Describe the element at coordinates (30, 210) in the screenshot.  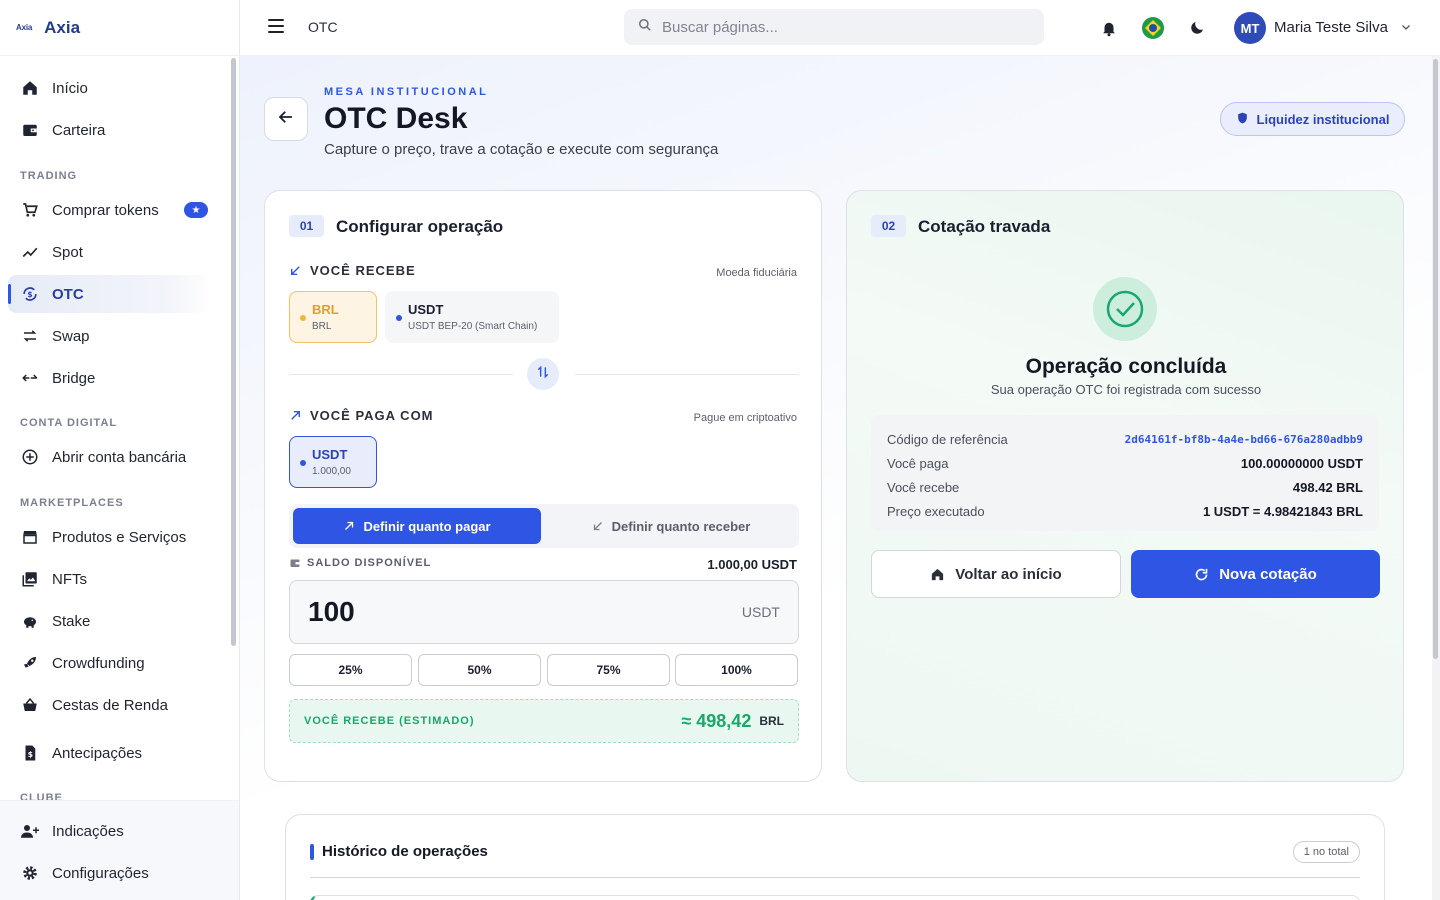
I see `cart-icon` at that location.